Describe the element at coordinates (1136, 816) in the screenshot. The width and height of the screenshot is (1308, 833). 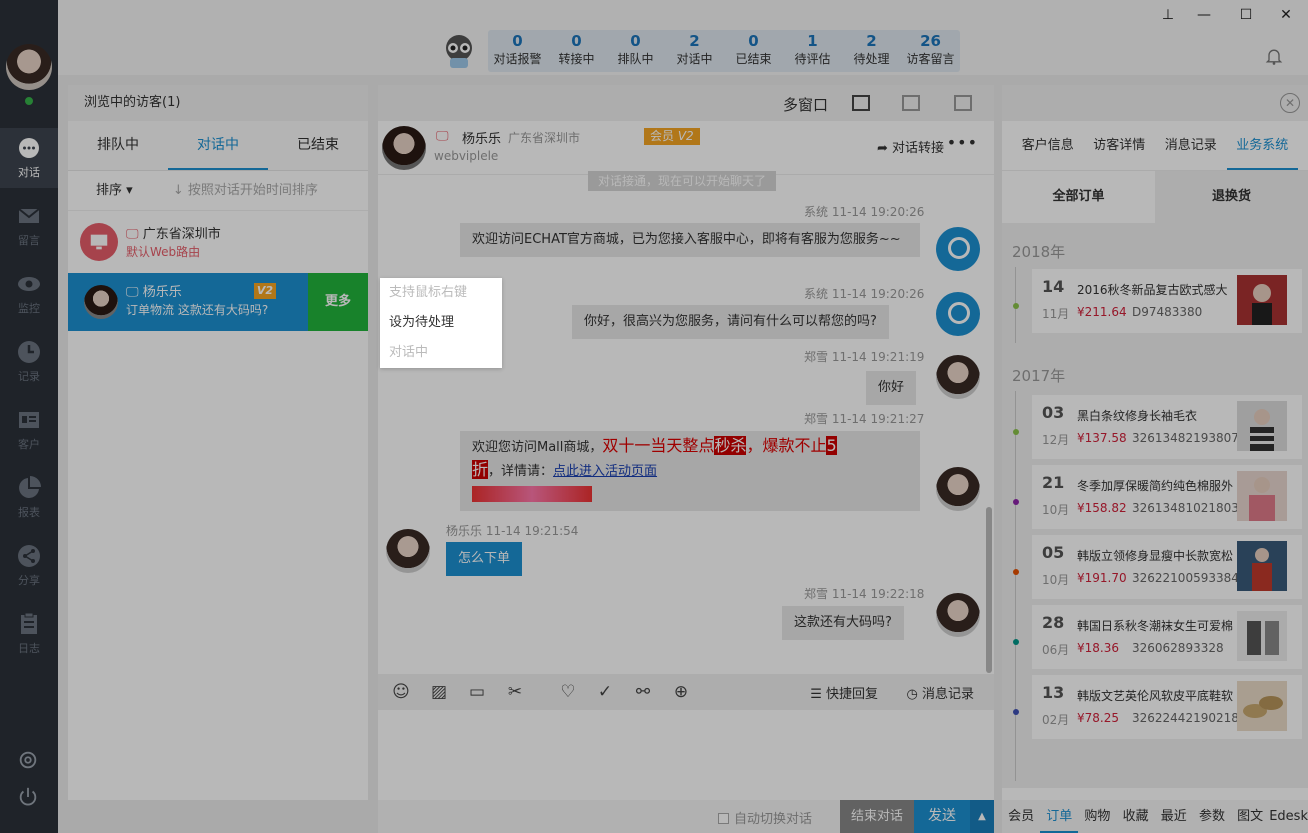
I see `tab-favorites: 收藏` at that location.